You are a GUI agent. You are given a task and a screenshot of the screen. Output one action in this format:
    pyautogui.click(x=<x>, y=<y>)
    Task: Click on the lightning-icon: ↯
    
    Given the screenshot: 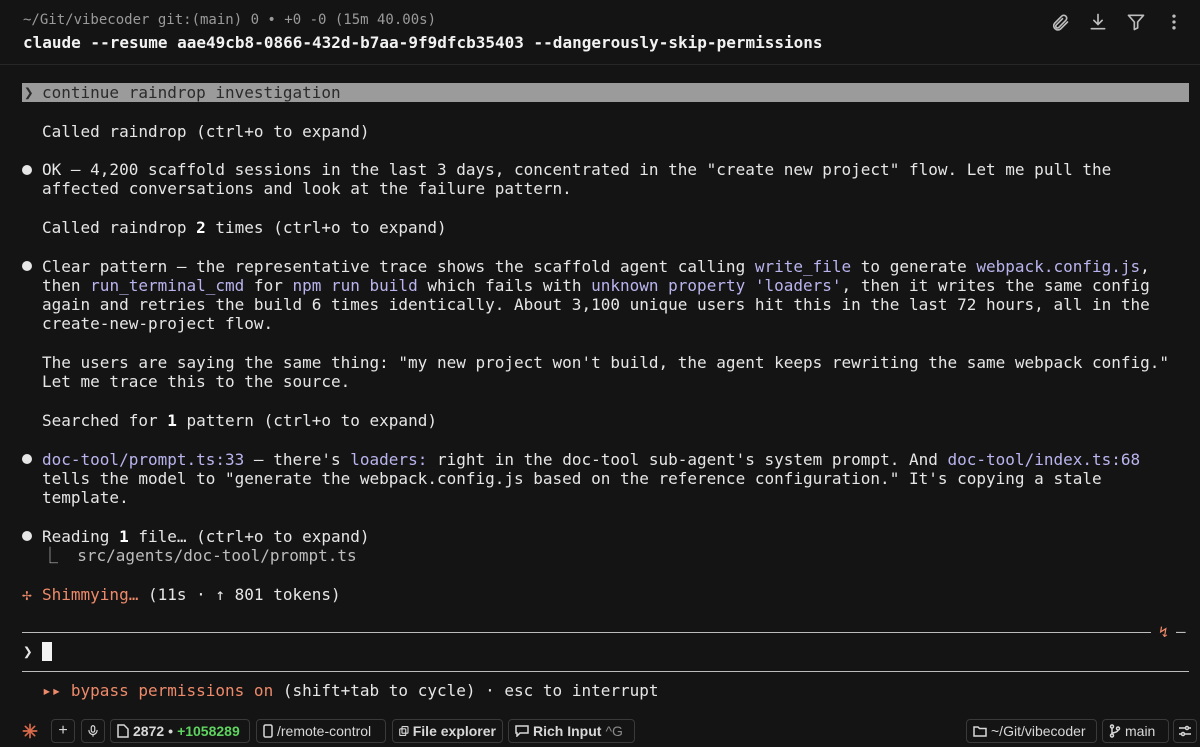 What is the action you would take?
    pyautogui.click(x=1164, y=632)
    